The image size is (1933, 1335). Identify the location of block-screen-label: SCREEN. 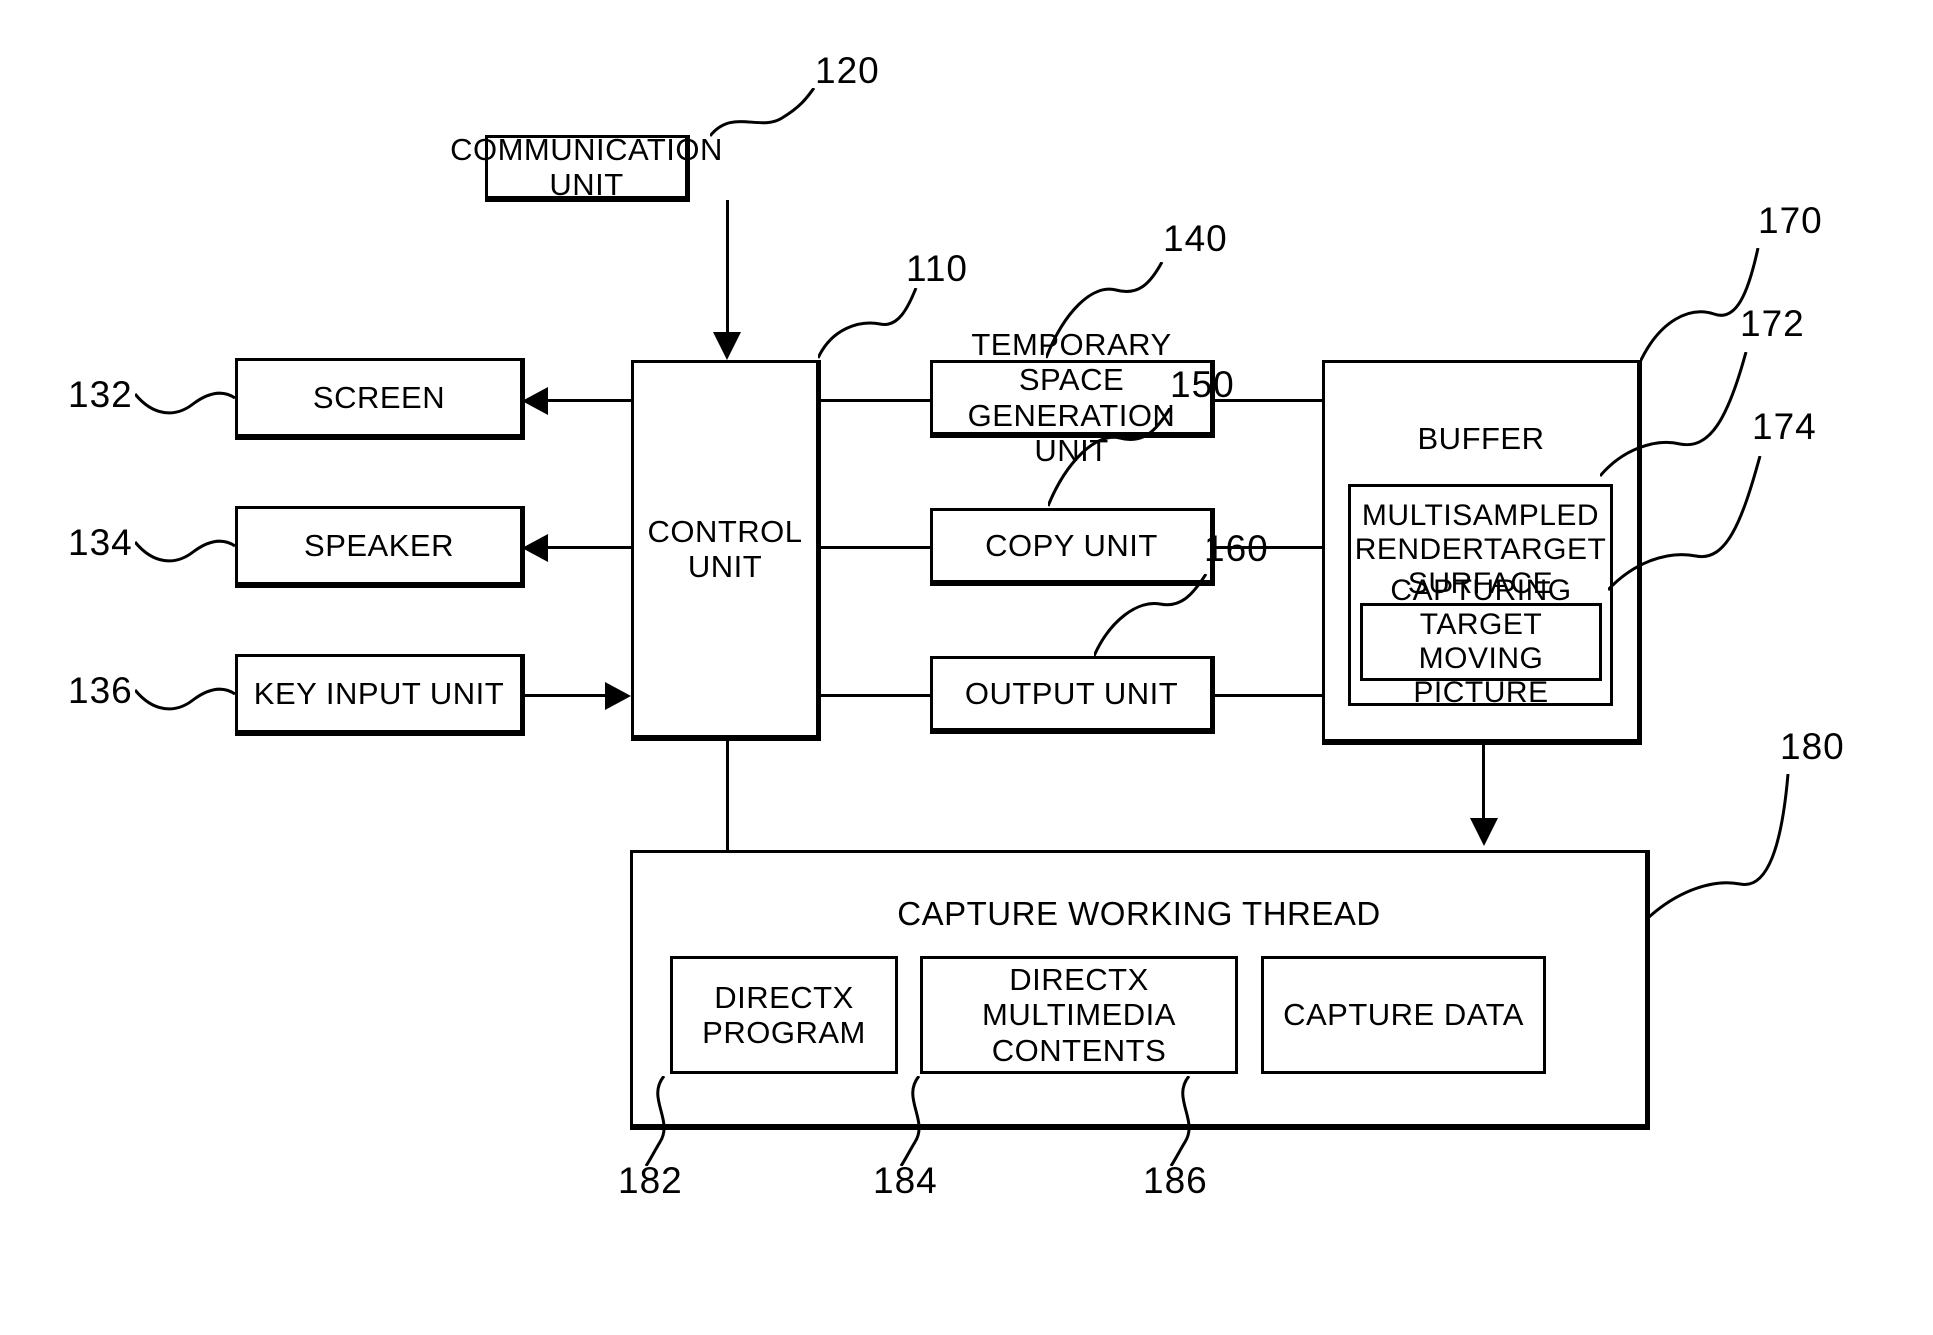
(379, 397).